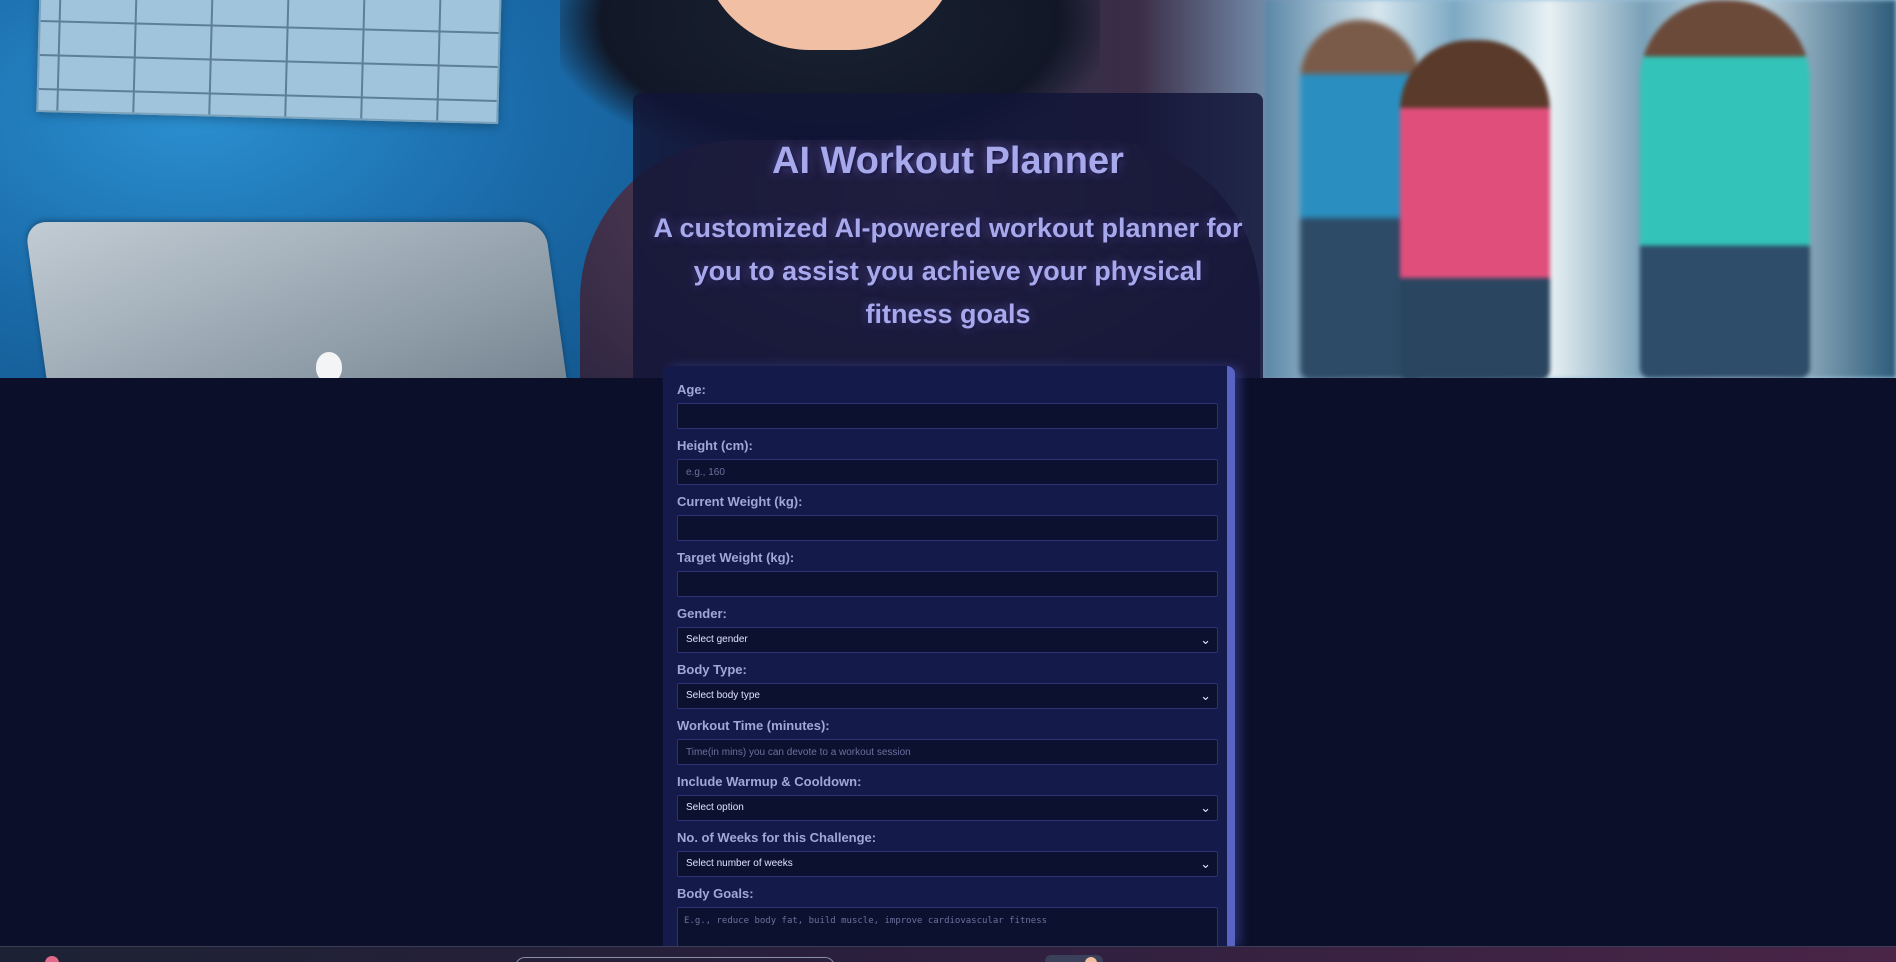 The image size is (1896, 962). Describe the element at coordinates (329, 365) in the screenshot. I see `apple-logo-icon` at that location.